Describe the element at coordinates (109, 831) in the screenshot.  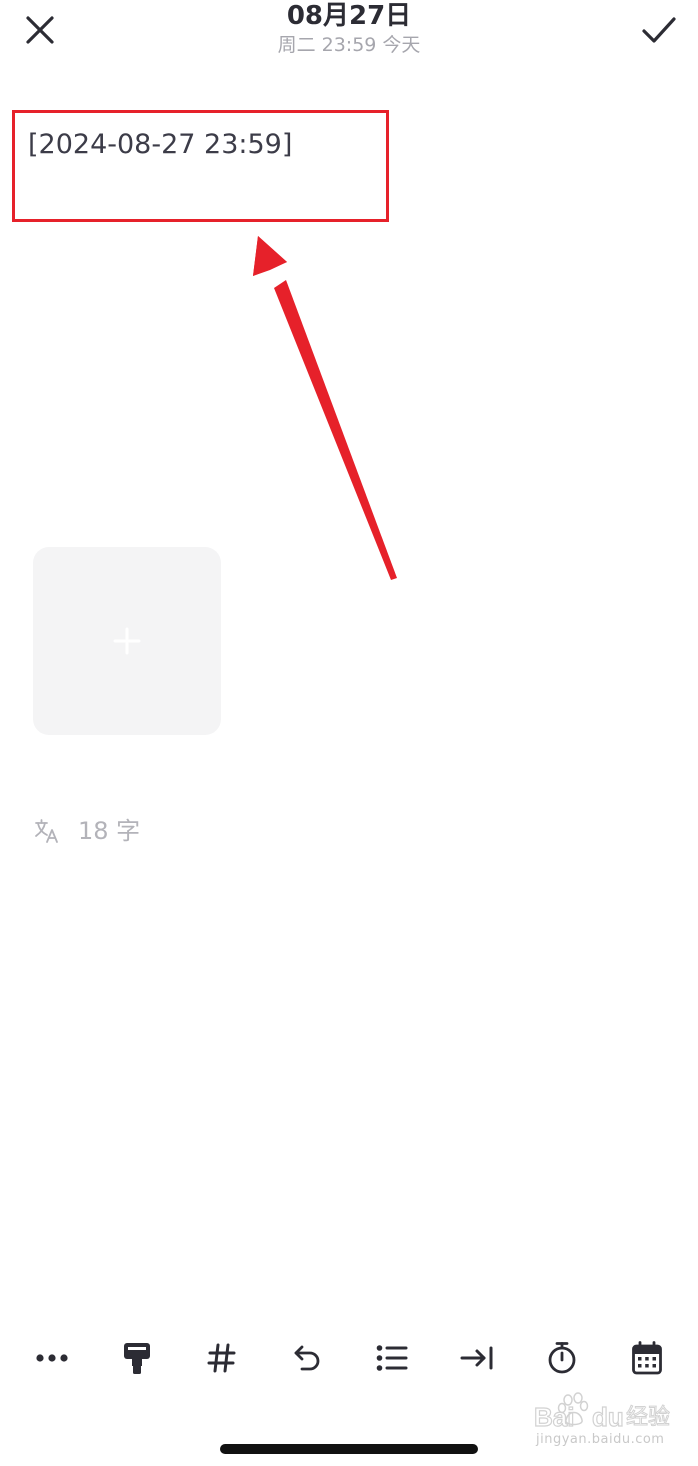
I see `word-count-label: 18 字` at that location.